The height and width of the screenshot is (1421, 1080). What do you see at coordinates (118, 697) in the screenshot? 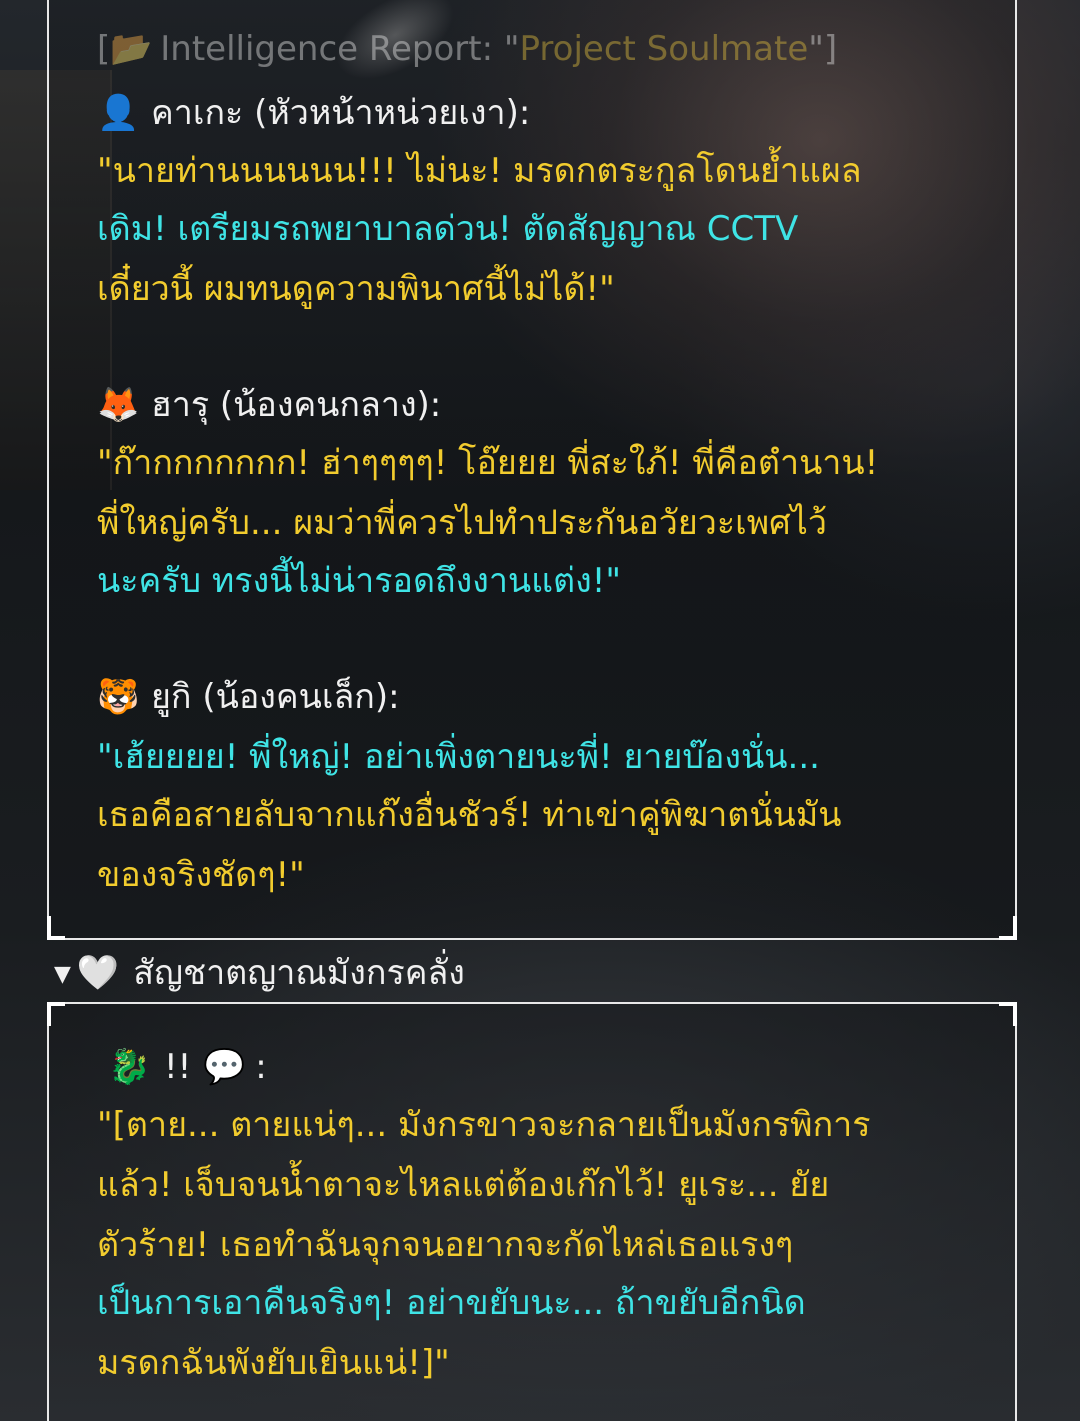
I see `tiger-icon: 🐯` at bounding box center [118, 697].